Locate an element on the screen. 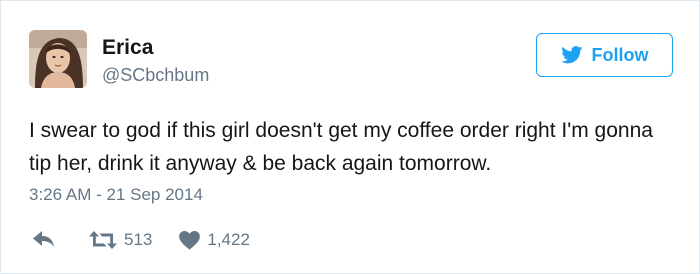  retweet-icon is located at coordinates (103, 240).